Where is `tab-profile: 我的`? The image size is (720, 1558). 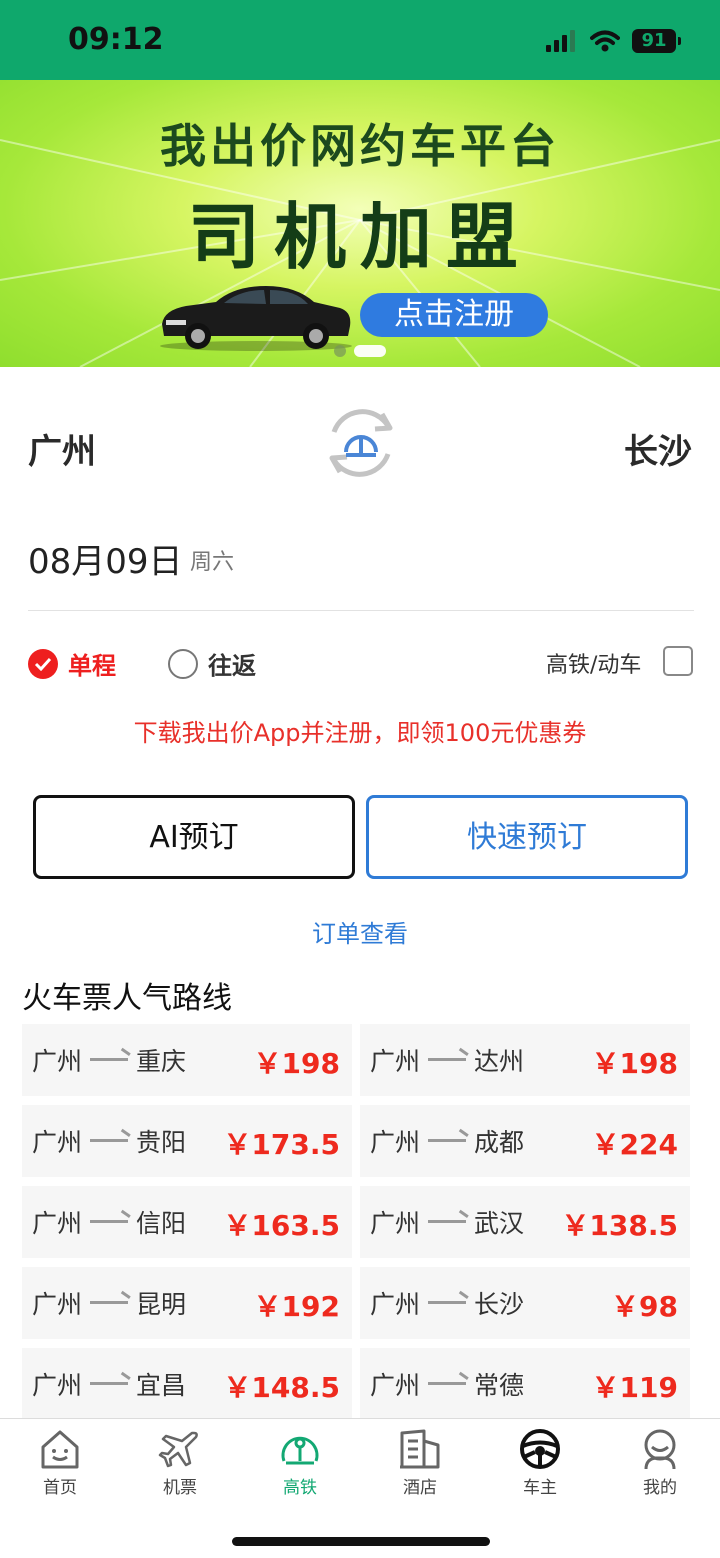 tab-profile: 我的 is located at coordinates (660, 1467).